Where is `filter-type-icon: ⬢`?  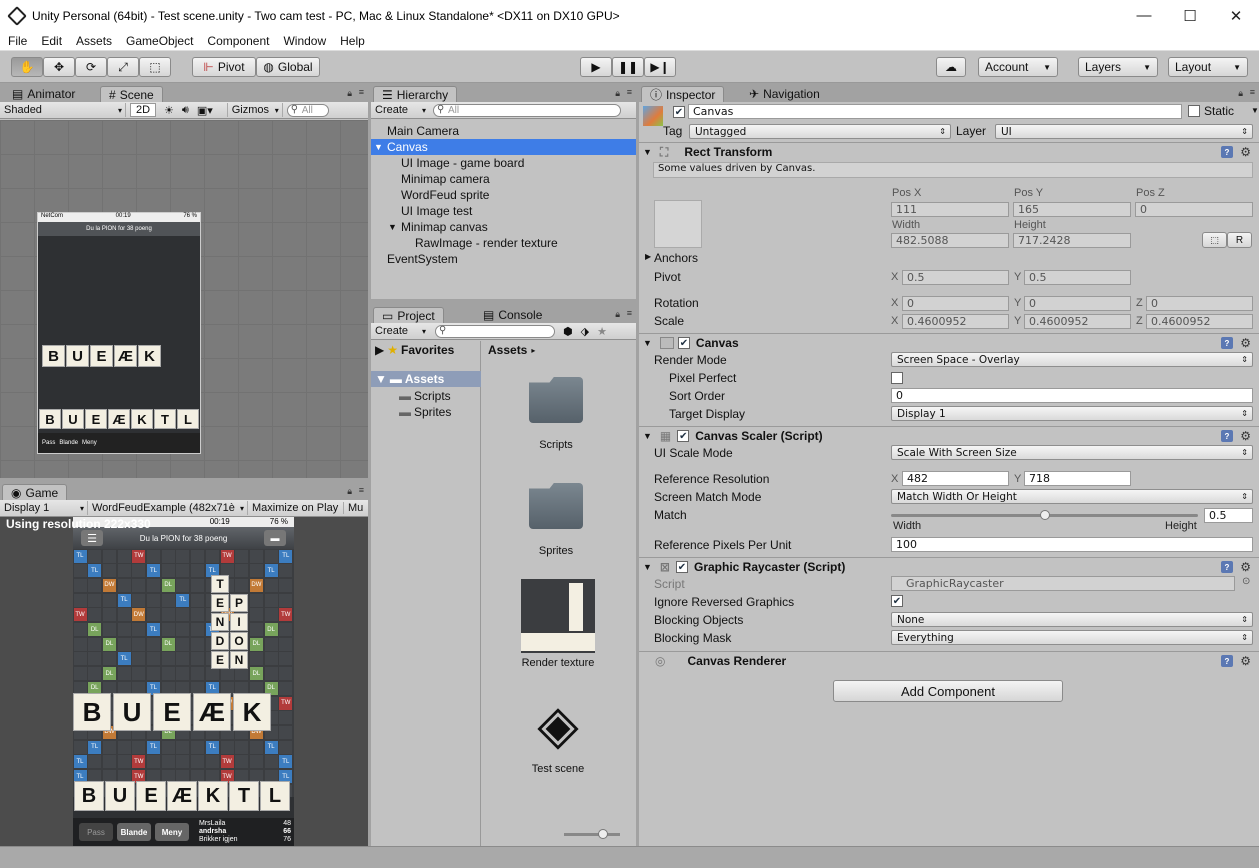 filter-type-icon: ⬢ is located at coordinates (568, 331).